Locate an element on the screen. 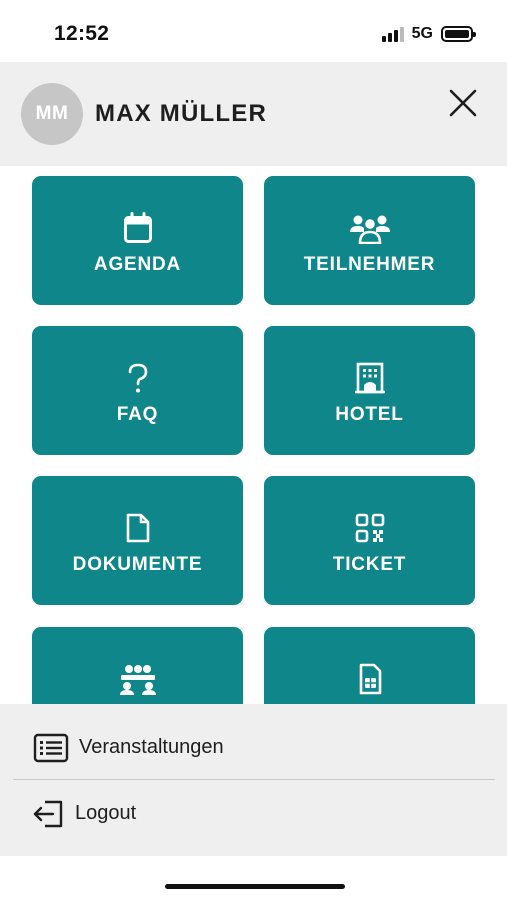  logout-button: Logout is located at coordinates (253, 814).